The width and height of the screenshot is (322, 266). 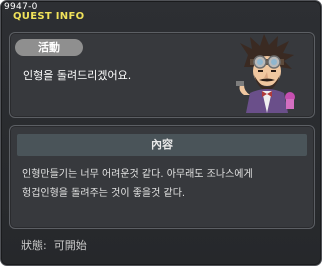 What do you see at coordinates (265, 73) in the screenshot?
I see `goggles-old-man-npc-icon` at bounding box center [265, 73].